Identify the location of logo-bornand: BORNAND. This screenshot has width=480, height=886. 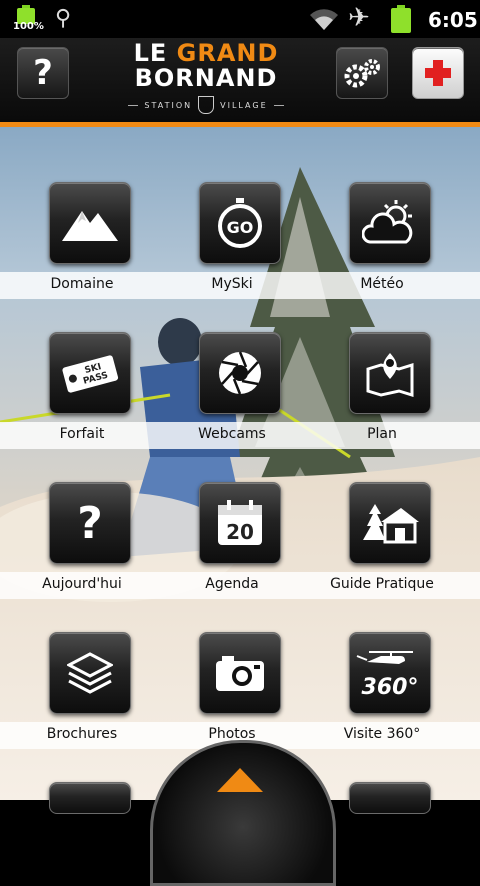
(206, 78).